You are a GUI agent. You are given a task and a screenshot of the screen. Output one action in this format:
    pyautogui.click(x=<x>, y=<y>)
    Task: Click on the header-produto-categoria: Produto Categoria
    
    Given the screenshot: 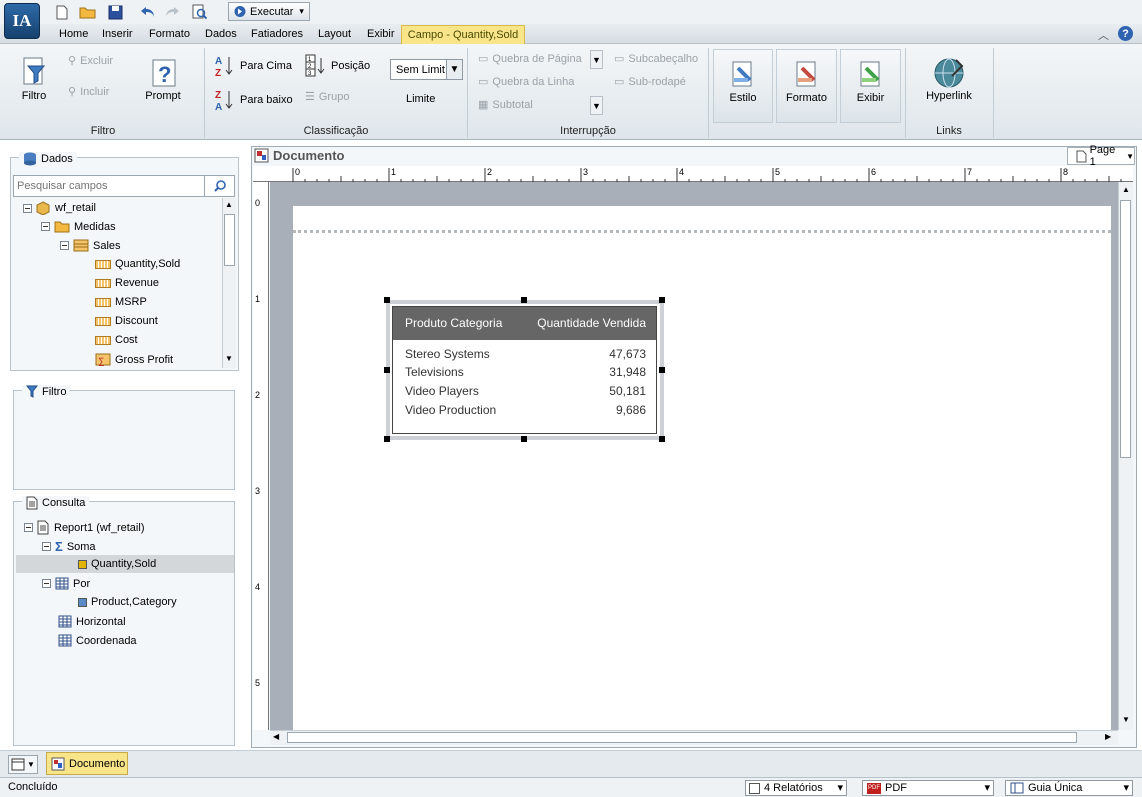 What is the action you would take?
    pyautogui.click(x=453, y=323)
    